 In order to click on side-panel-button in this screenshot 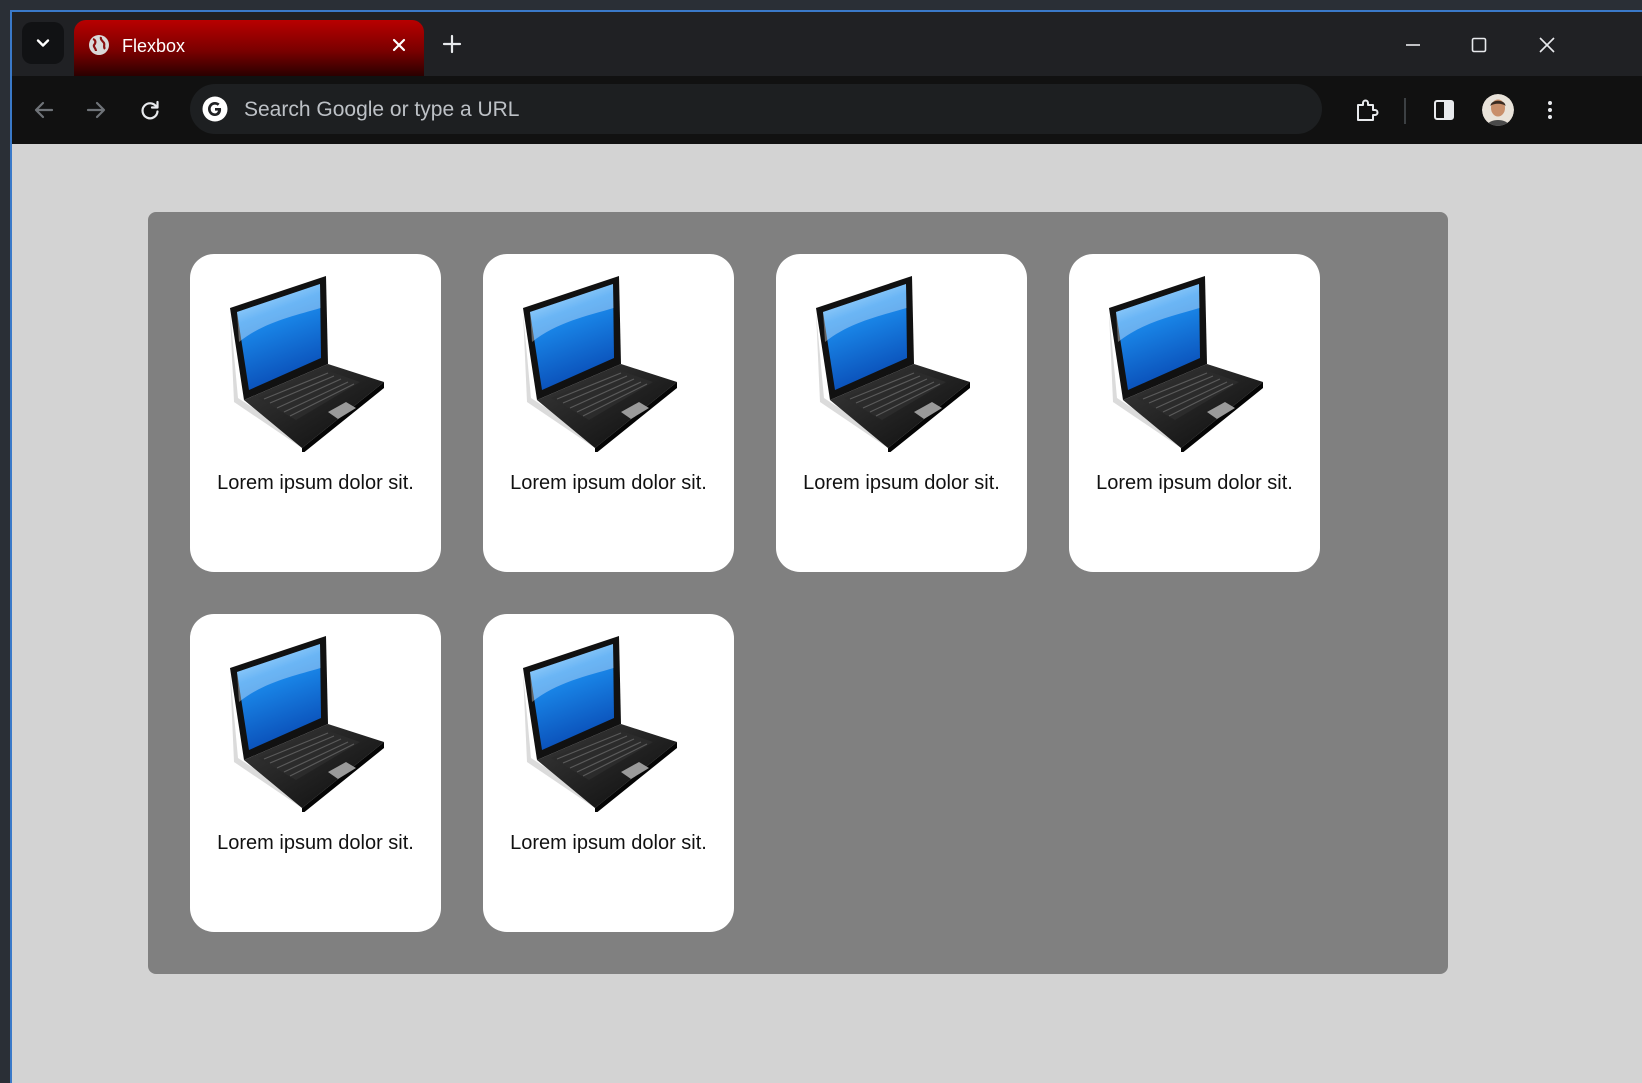, I will do `click(1444, 110)`.